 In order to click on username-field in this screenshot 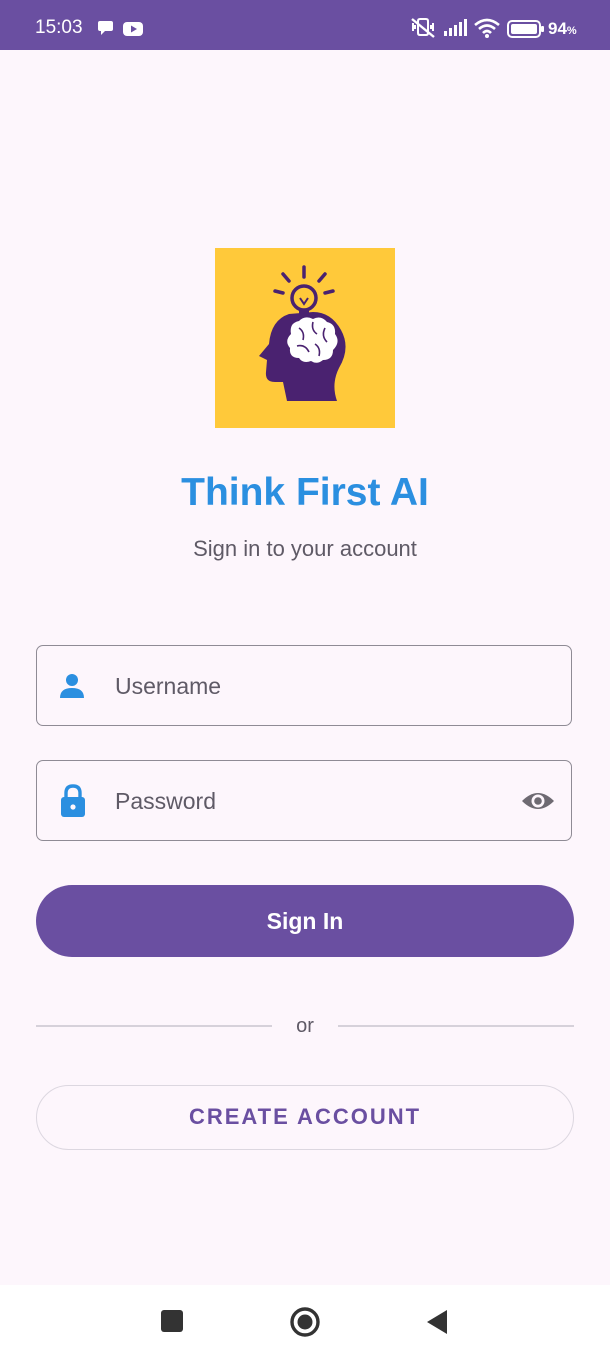, I will do `click(304, 685)`.